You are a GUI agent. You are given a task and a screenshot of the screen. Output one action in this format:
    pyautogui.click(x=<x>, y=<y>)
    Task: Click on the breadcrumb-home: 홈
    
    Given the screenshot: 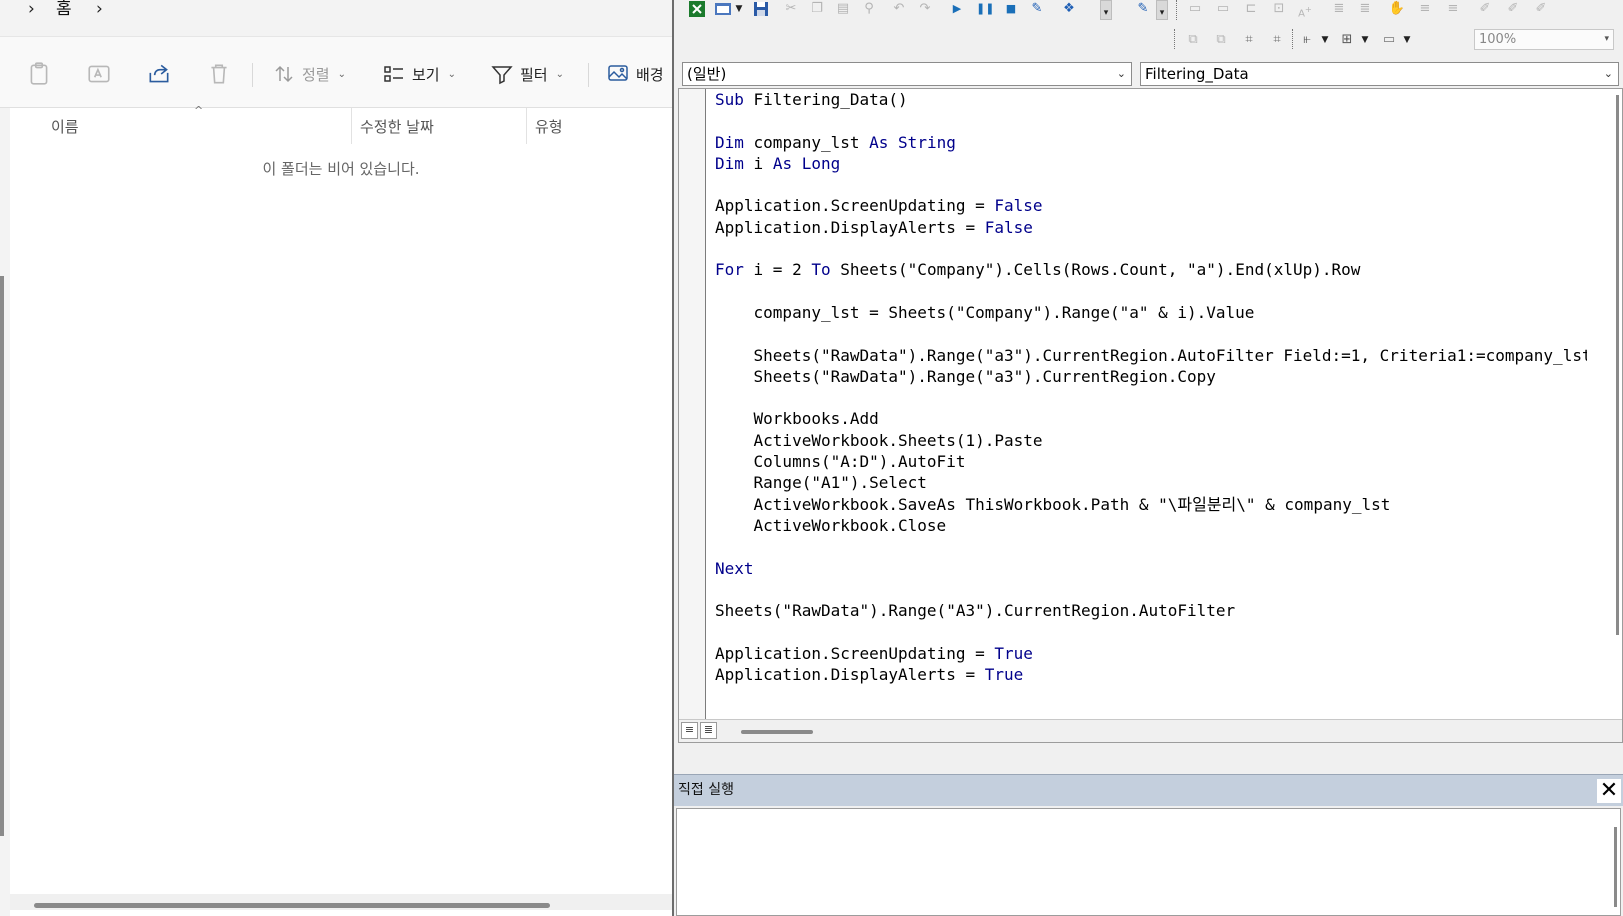 What is the action you would take?
    pyautogui.click(x=64, y=9)
    